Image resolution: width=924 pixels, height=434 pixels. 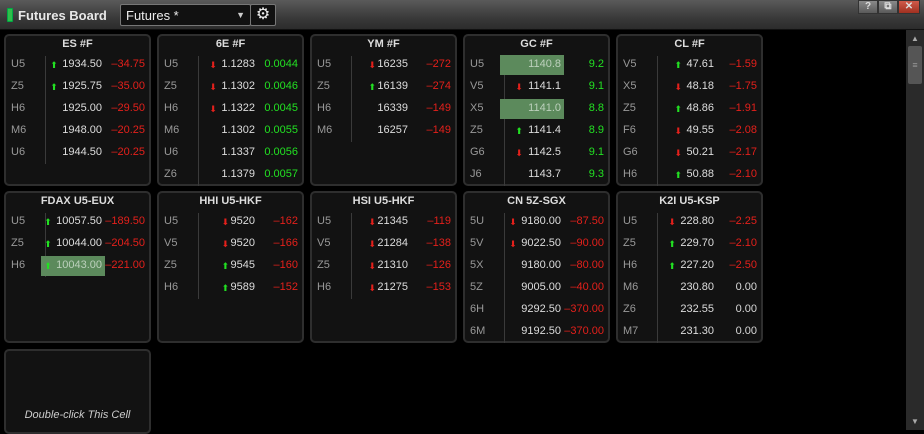 What do you see at coordinates (230, 87) in the screenshot?
I see `quote-row: Z5 ⬇ 1.1302 0.0046` at bounding box center [230, 87].